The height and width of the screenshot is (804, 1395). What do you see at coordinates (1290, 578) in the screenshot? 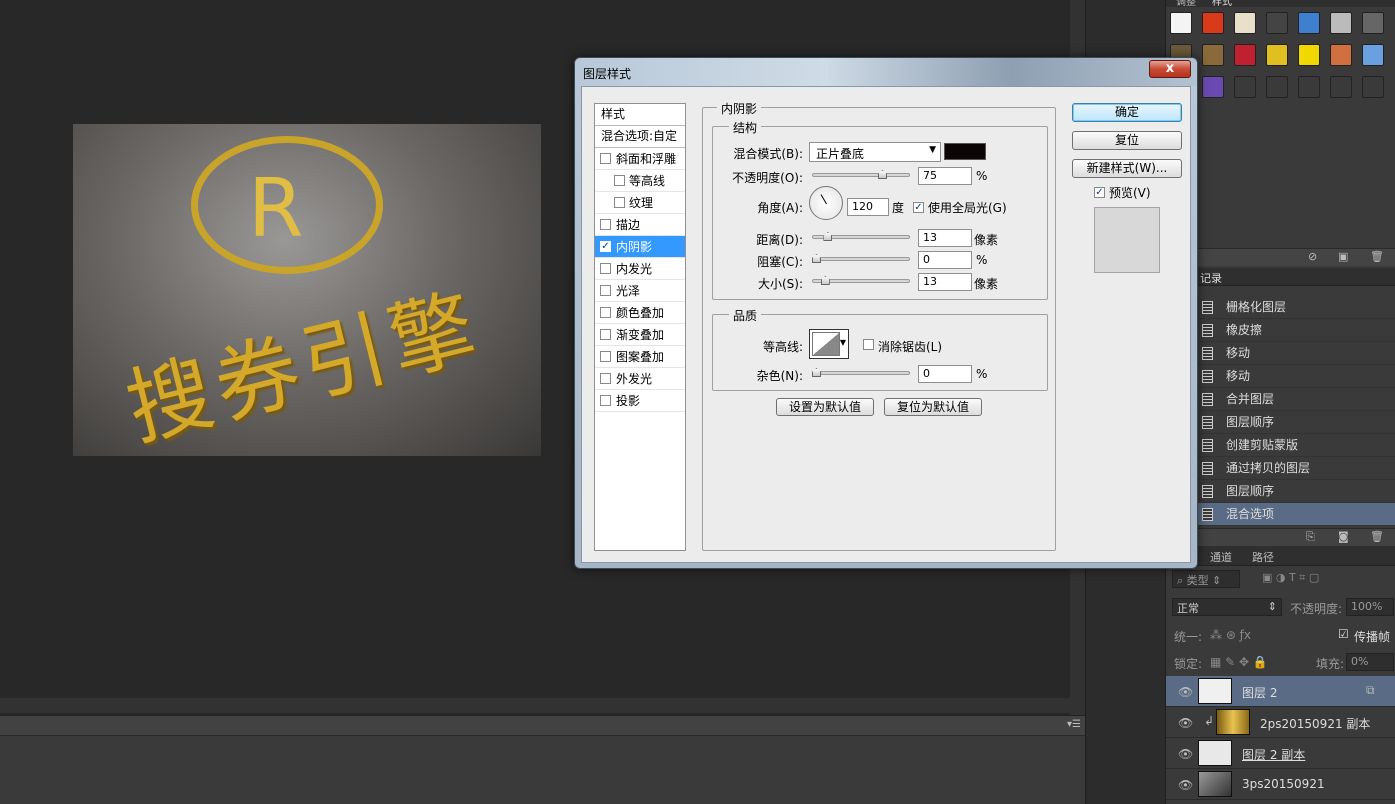
I see `filter-icons: ▣ ◑ T ⌗ ▢` at bounding box center [1290, 578].